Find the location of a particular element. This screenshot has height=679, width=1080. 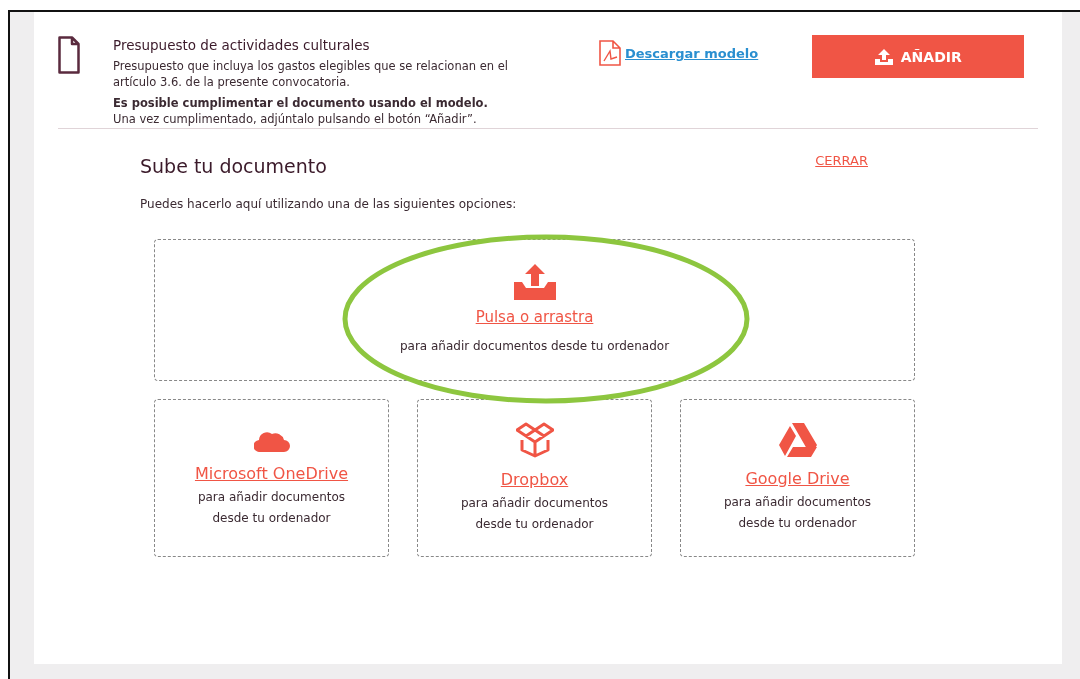

triangle-logo-icon is located at coordinates (797, 439).